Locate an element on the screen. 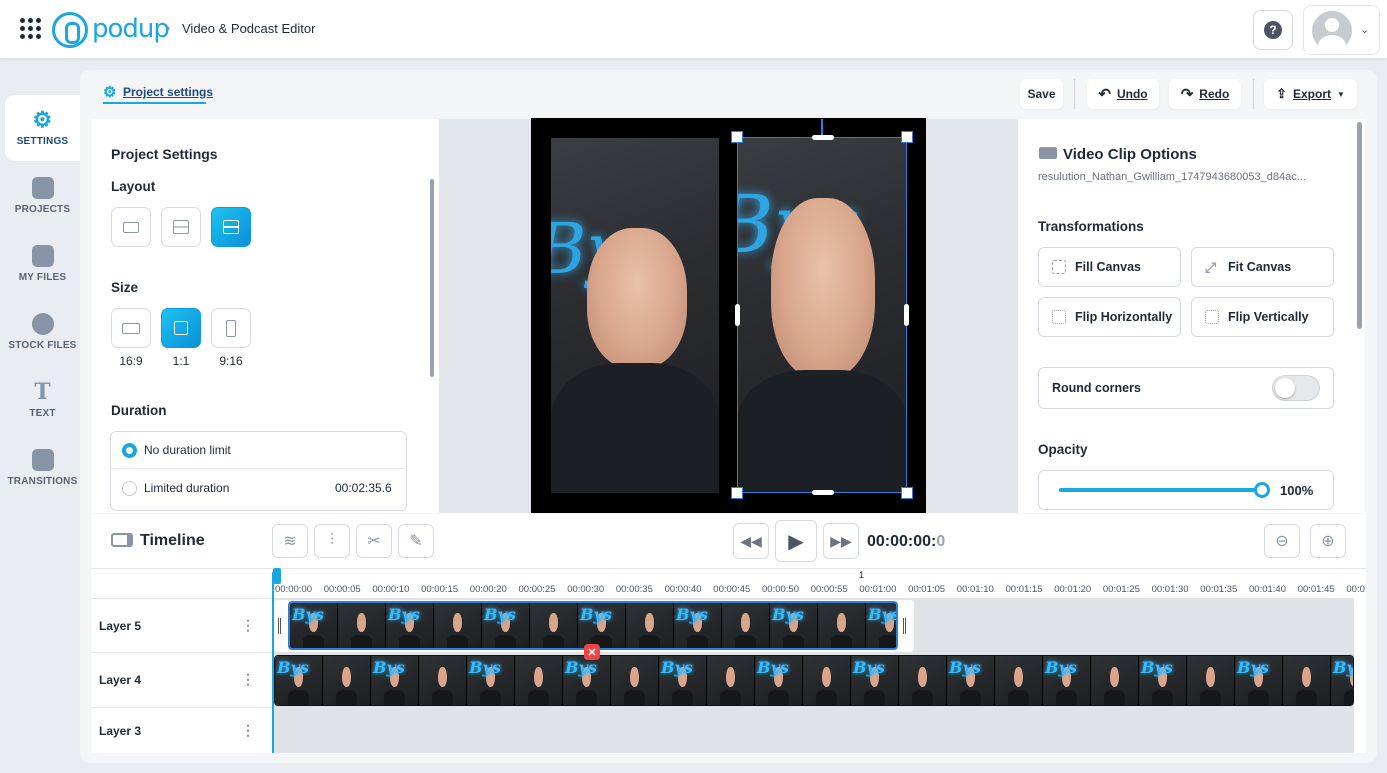 Image resolution: width=1387 pixels, height=773 pixels. size-16-9-button is located at coordinates (131, 328).